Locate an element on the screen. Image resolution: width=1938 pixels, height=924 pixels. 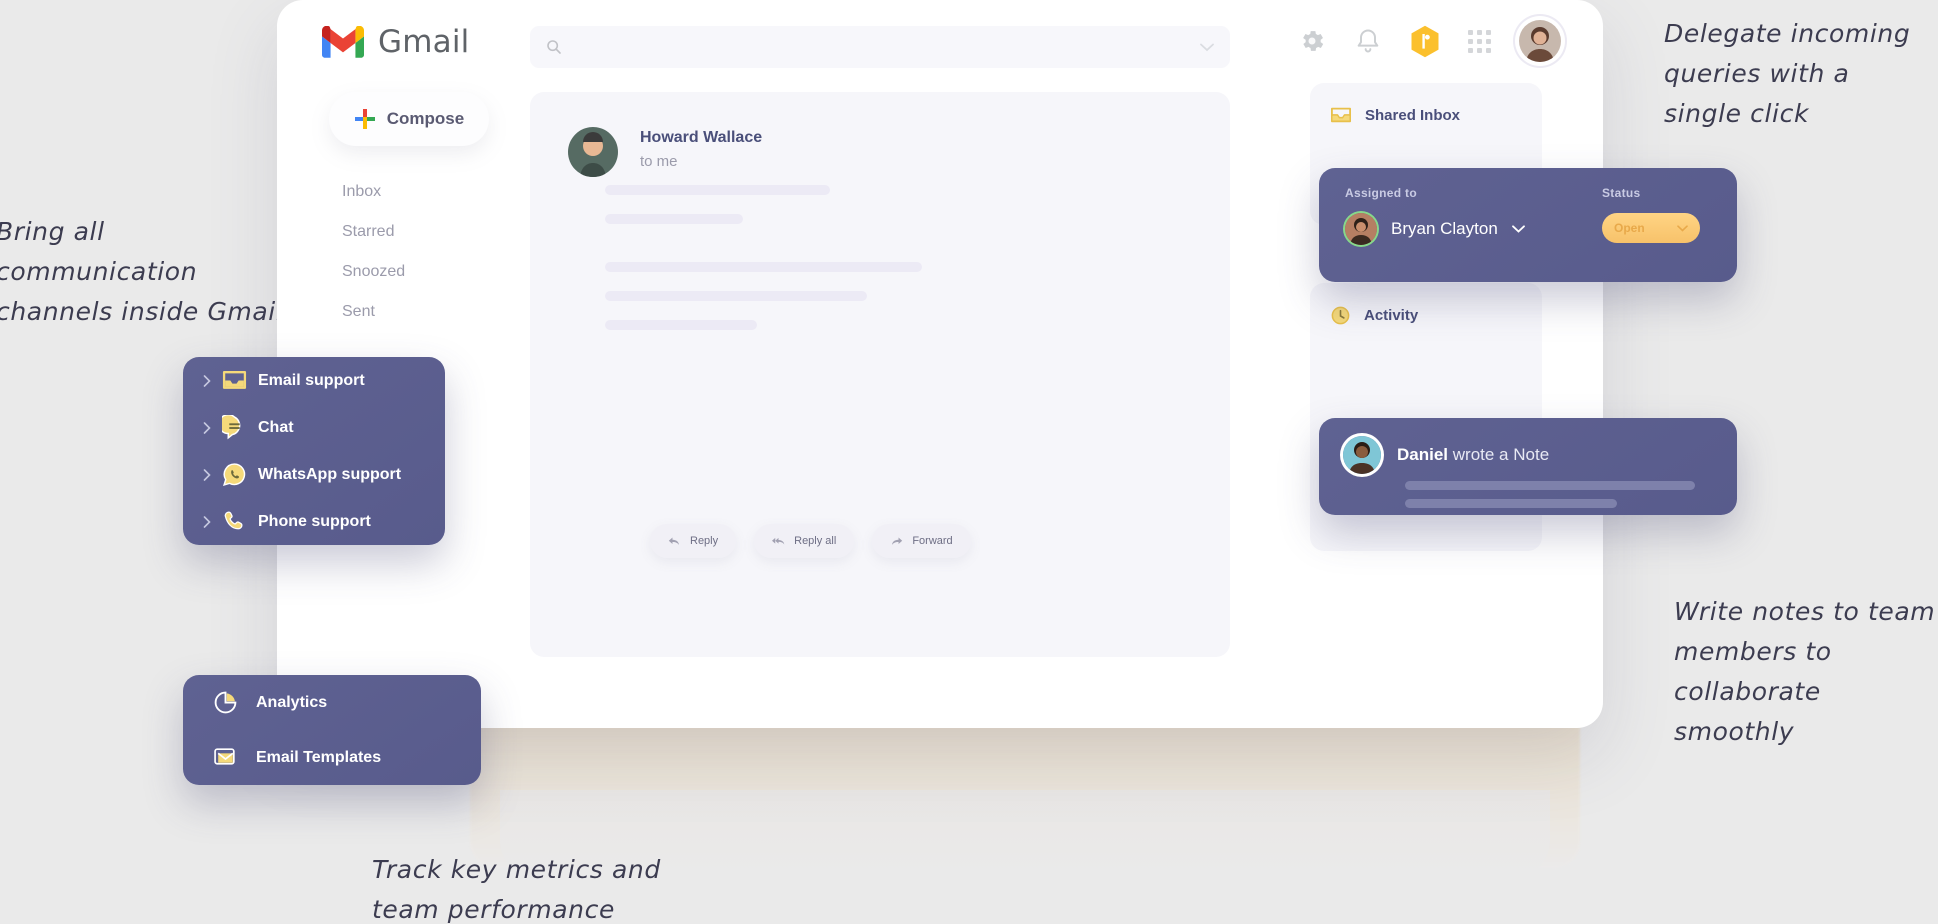
phone-icon is located at coordinates (233, 520).